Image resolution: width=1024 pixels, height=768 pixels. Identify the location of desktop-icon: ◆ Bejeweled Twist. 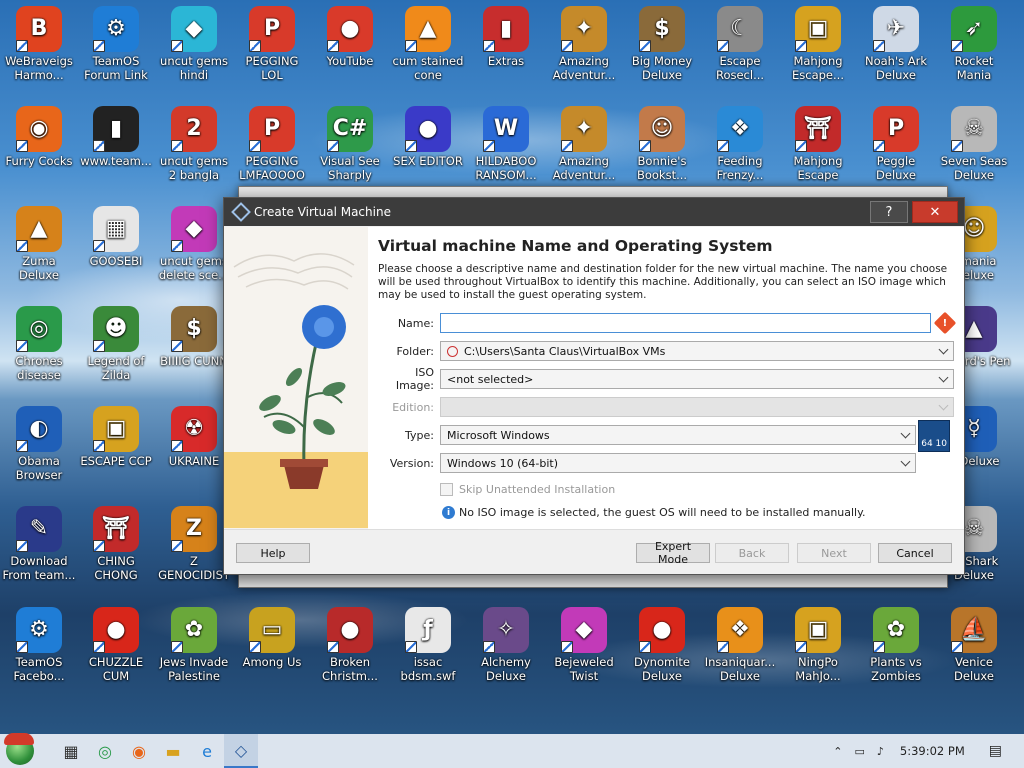
(584, 645).